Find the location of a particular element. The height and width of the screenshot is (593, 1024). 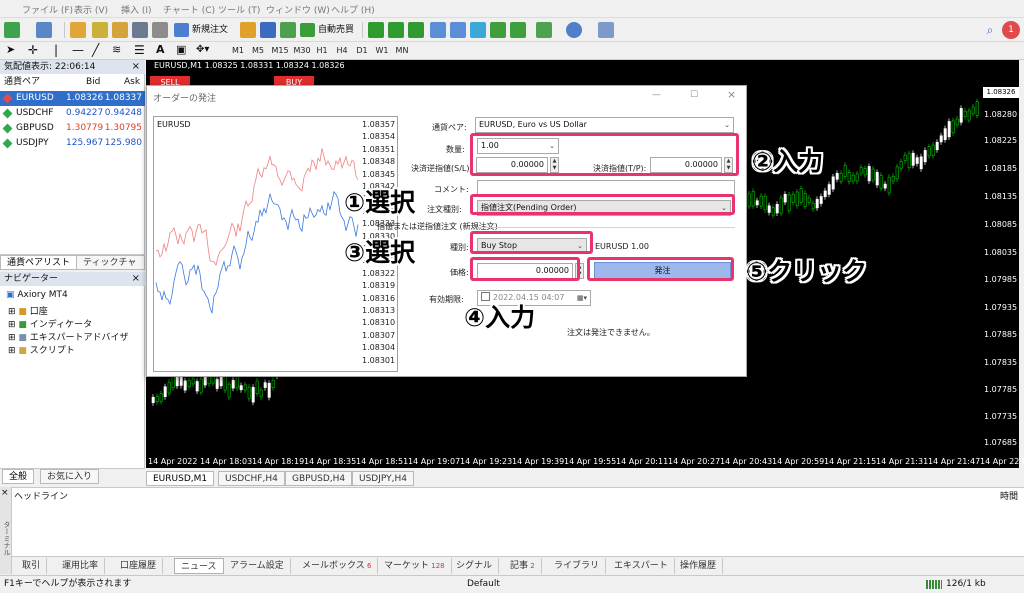

tab-symbols: 通貨ペアリスト is located at coordinates (39, 262).